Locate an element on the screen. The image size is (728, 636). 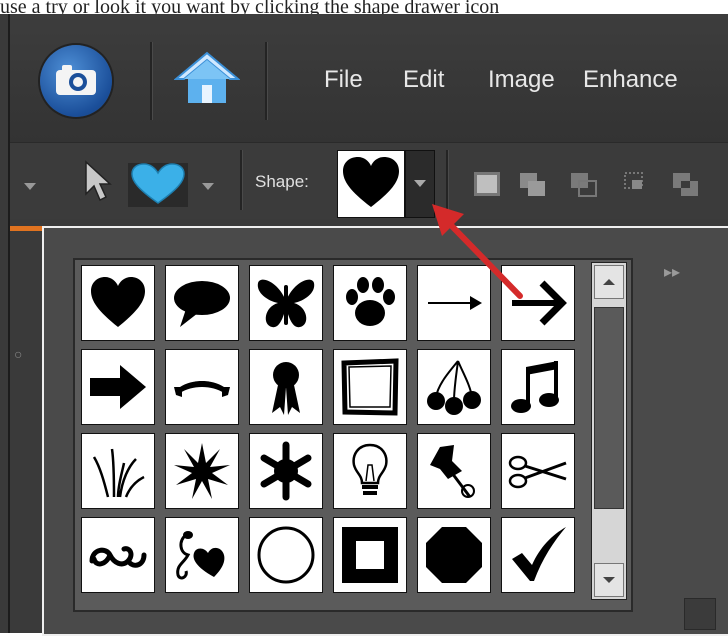
shape-grid-scrollbar is located at coordinates (609, 431).